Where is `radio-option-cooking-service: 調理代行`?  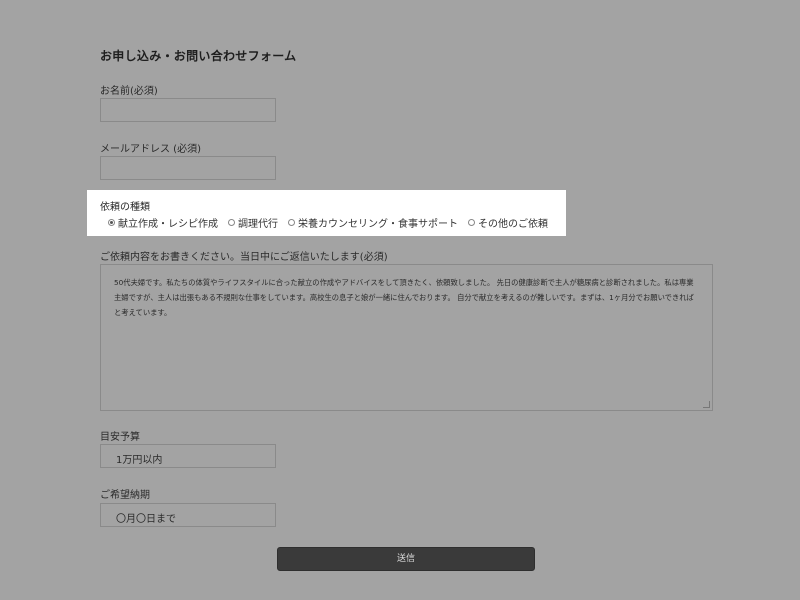
radio-option-cooking-service: 調理代行 is located at coordinates (253, 222).